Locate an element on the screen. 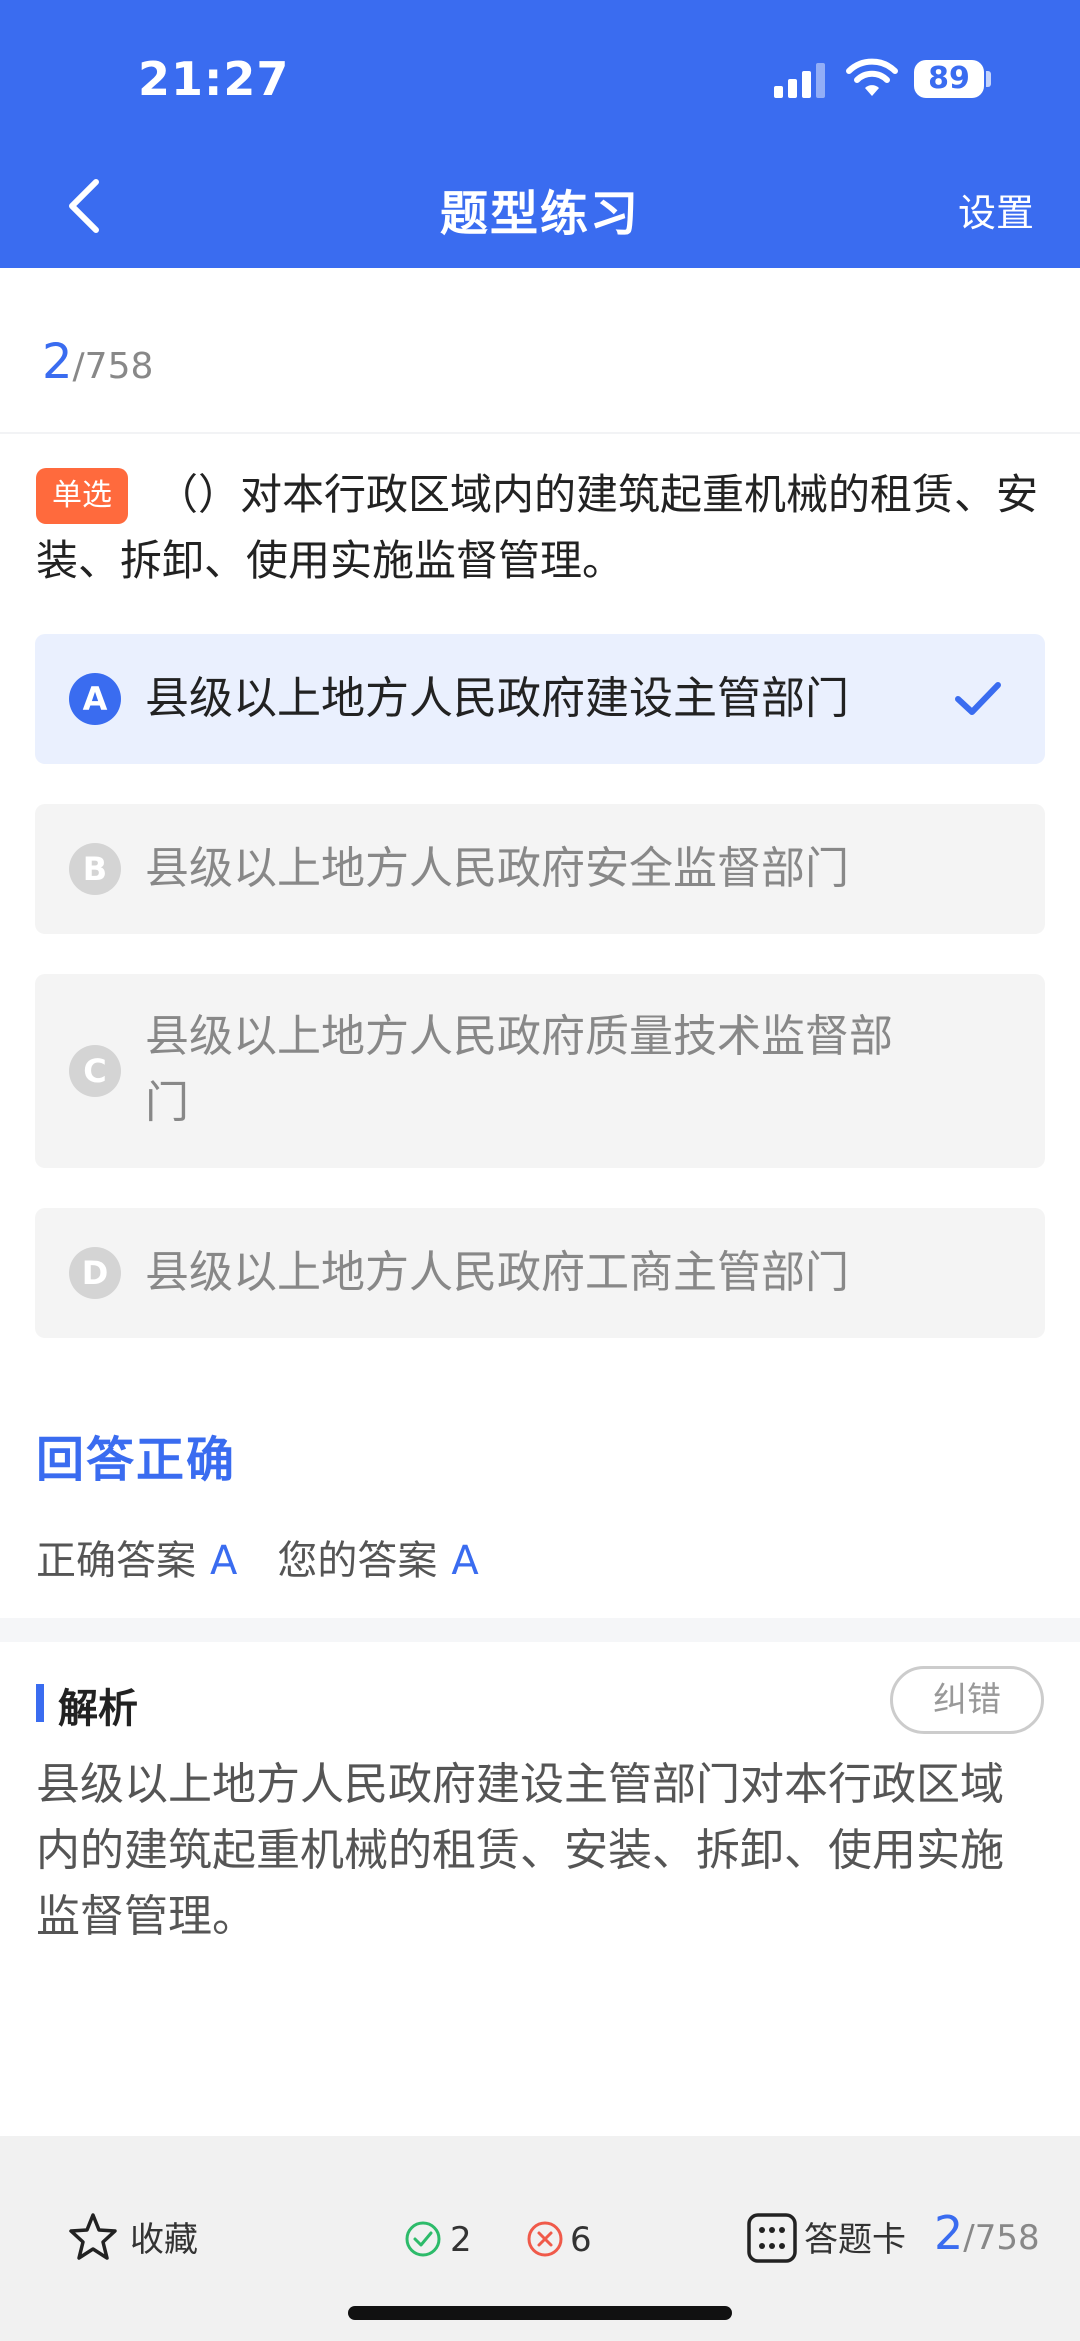 This screenshot has height=2341, width=1080. answer-card-grid-icon is located at coordinates (772, 2238).